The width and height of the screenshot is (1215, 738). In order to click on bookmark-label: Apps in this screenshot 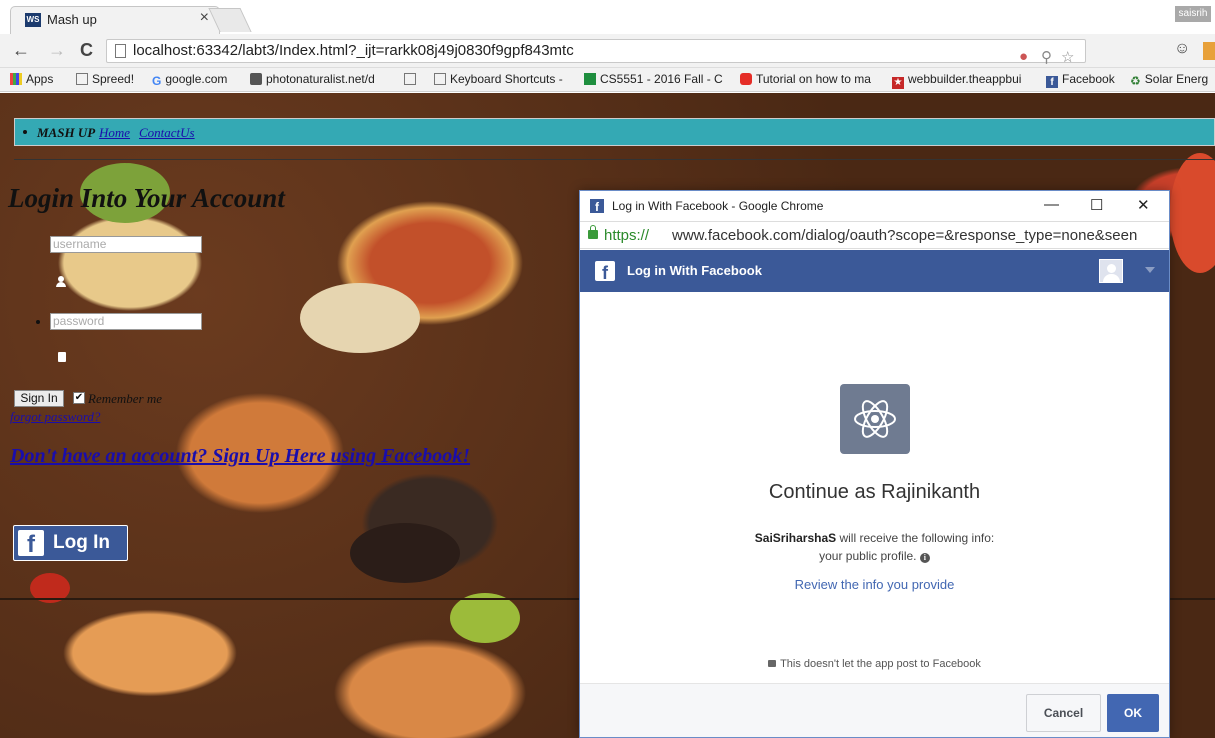, I will do `click(40, 79)`.